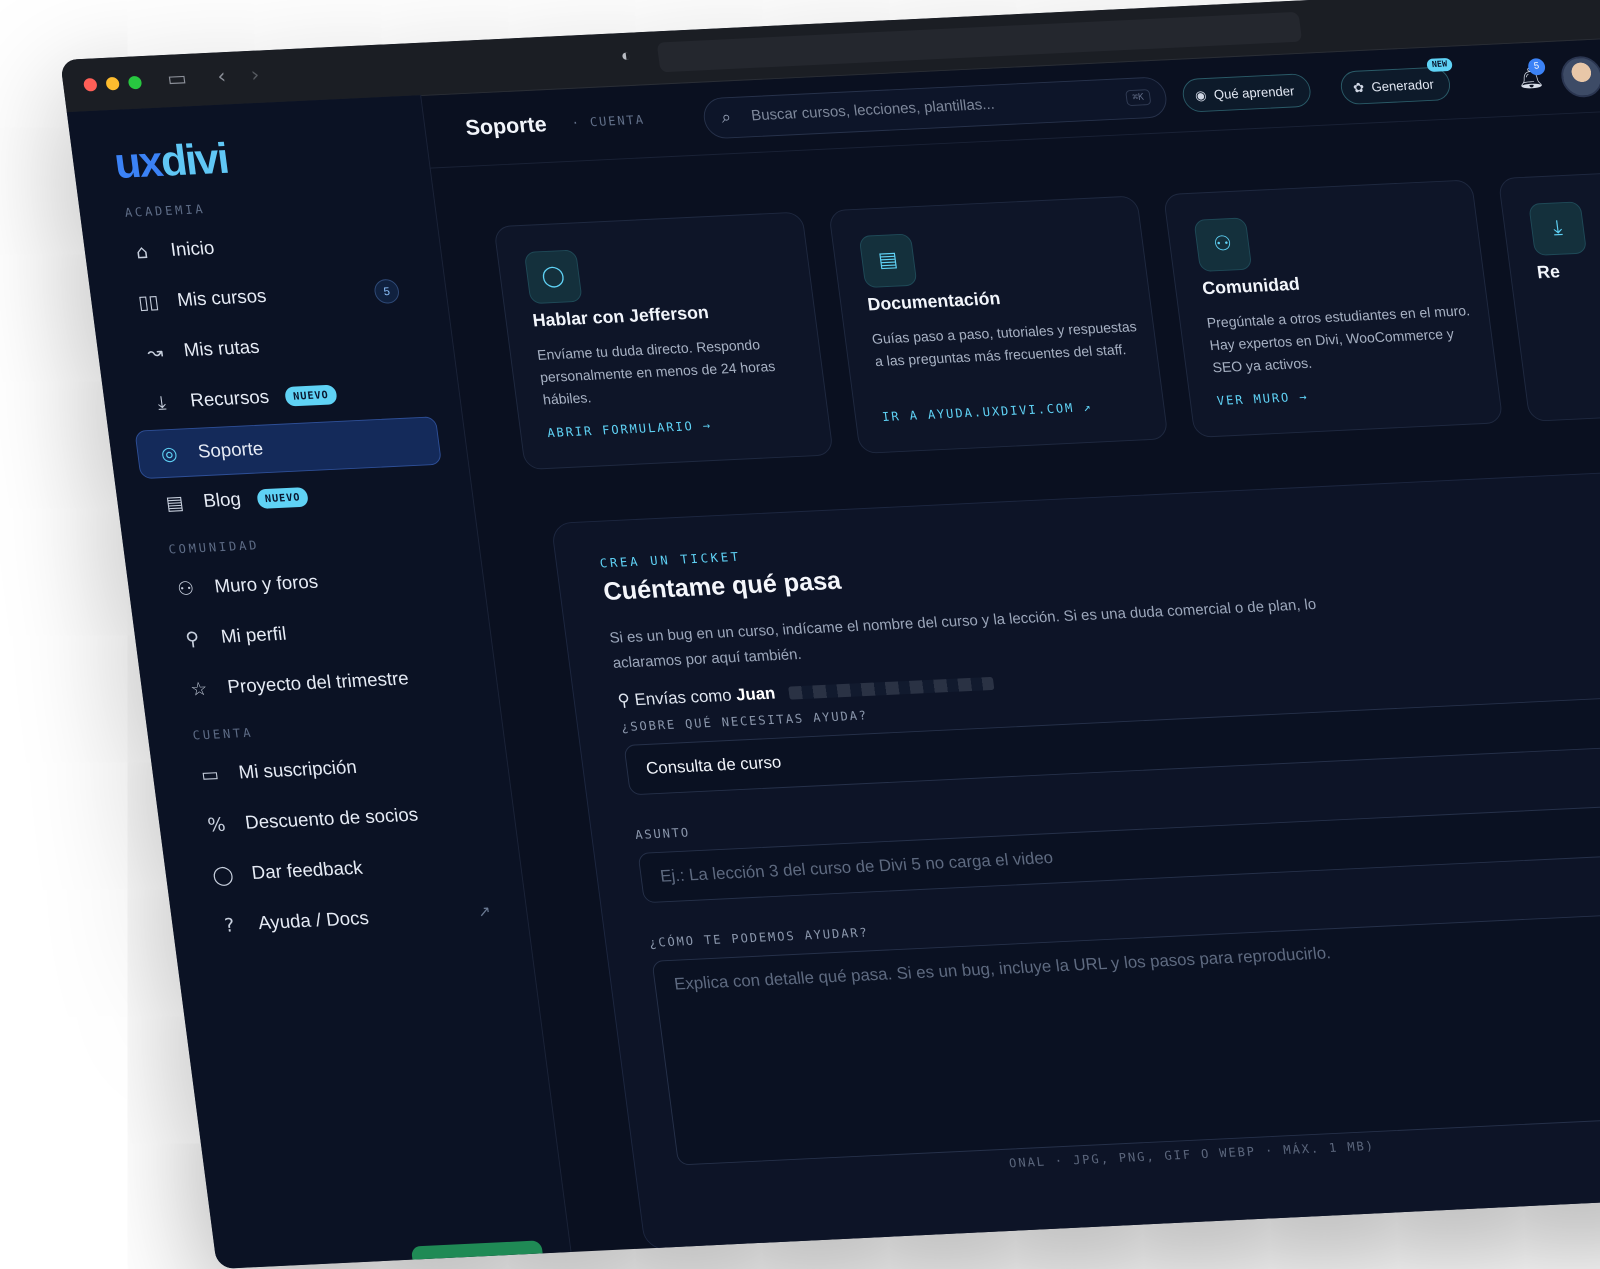 This screenshot has width=1600, height=1269. Describe the element at coordinates (230, 450) in the screenshot. I see `sidebar-item-label: Soporte` at that location.